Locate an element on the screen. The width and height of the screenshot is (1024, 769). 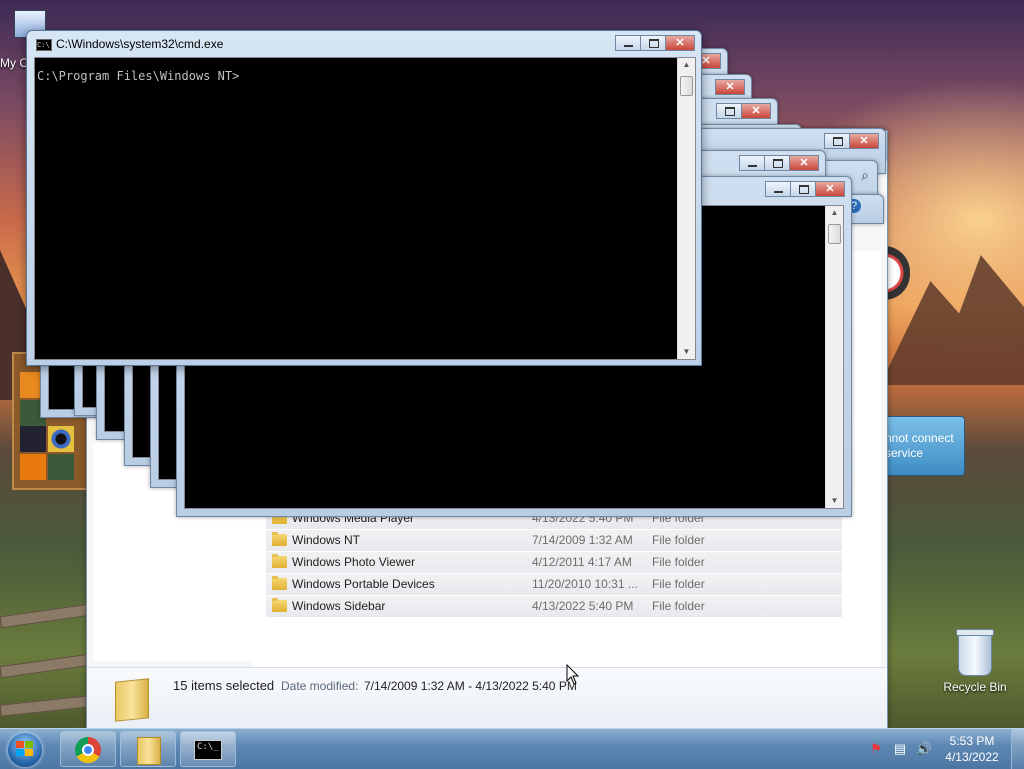
file-name: Windows Sidebar is located at coordinates (339, 606).